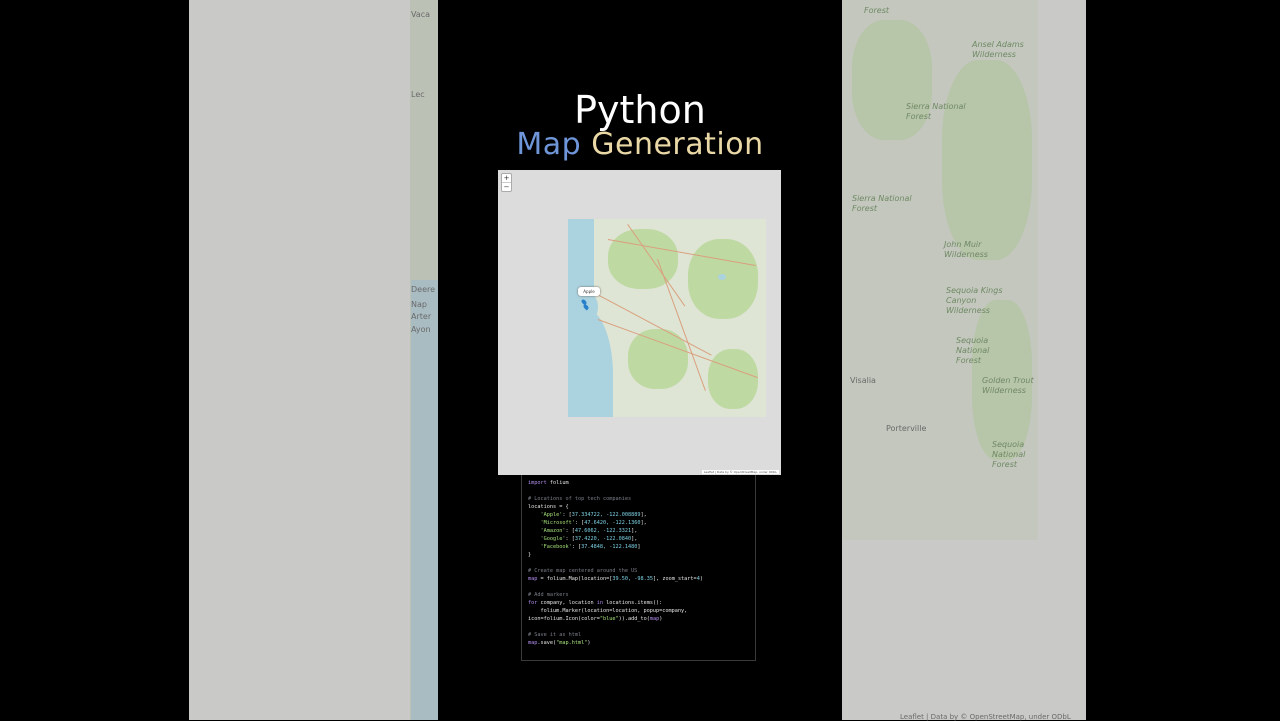 The height and width of the screenshot is (721, 1280). What do you see at coordinates (530, 555) in the screenshot?
I see `code-token: }` at bounding box center [530, 555].